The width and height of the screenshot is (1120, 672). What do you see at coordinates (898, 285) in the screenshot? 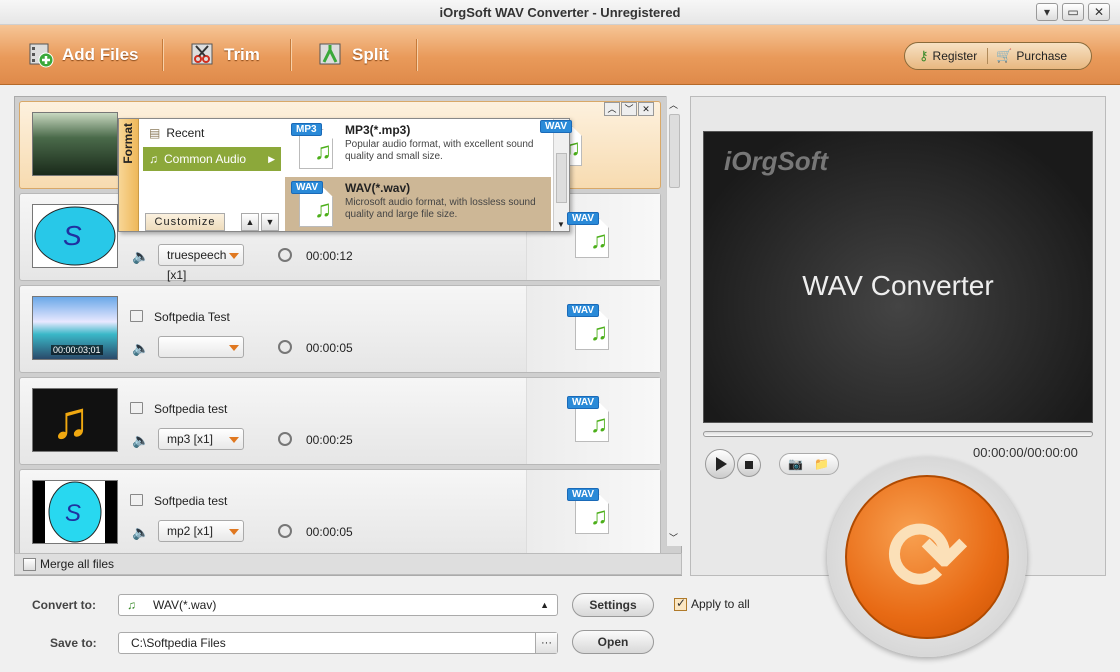
I see `preview-title: WAV Converter` at bounding box center [898, 285].